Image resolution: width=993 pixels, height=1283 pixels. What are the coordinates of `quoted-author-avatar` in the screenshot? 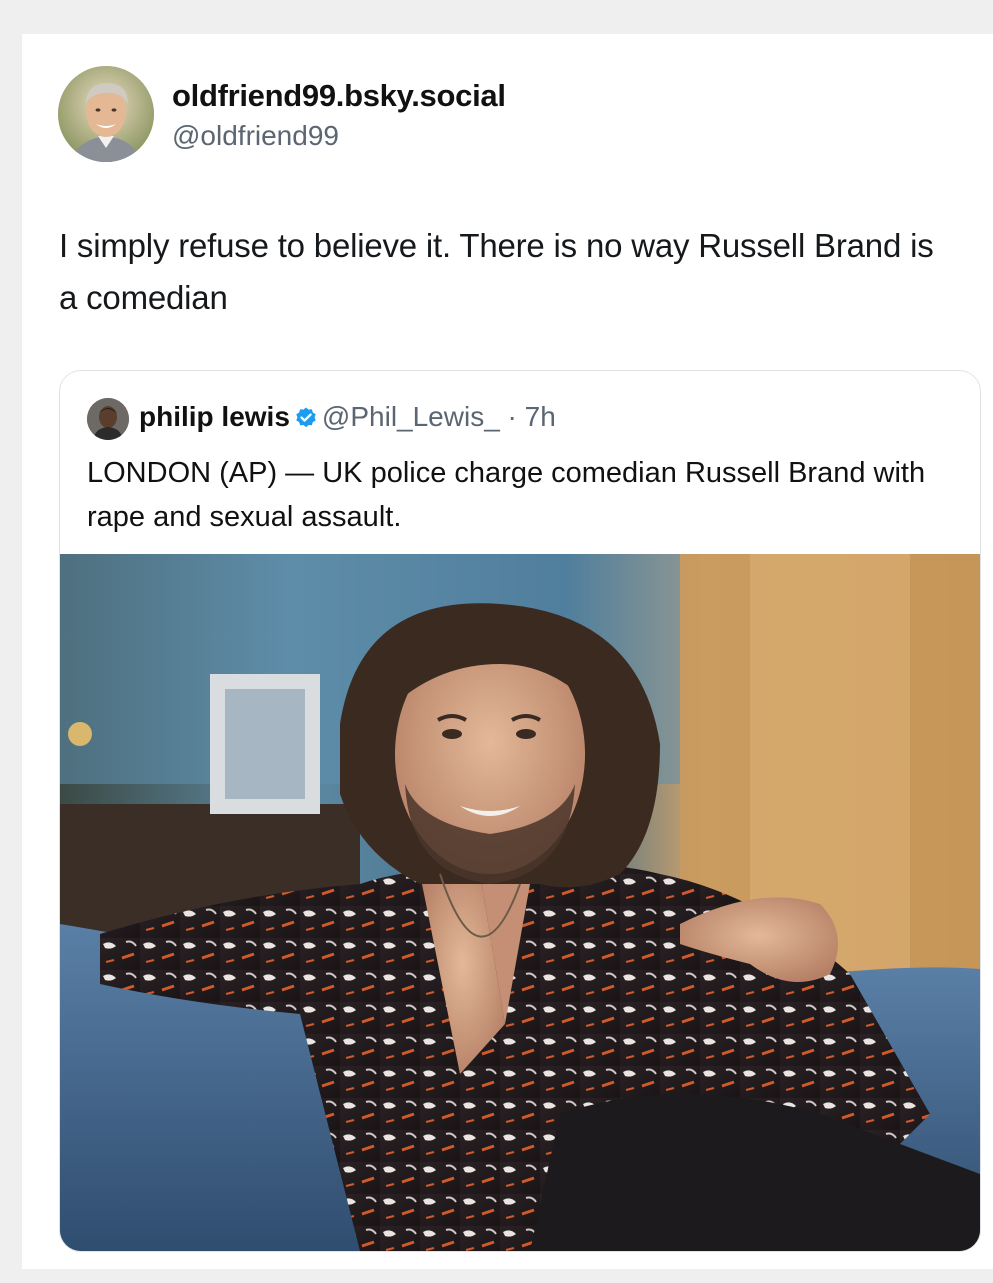 It's located at (108, 419).